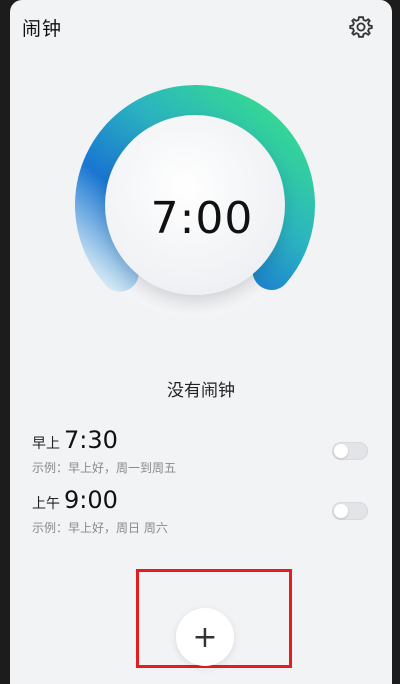 Image resolution: width=400 pixels, height=684 pixels. What do you see at coordinates (201, 456) in the screenshot?
I see `alarm-item: 早上 7:30 示例：早上好，周一到周五` at bounding box center [201, 456].